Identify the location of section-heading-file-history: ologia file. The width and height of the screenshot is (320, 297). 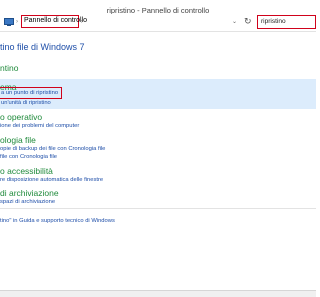
(18, 140).